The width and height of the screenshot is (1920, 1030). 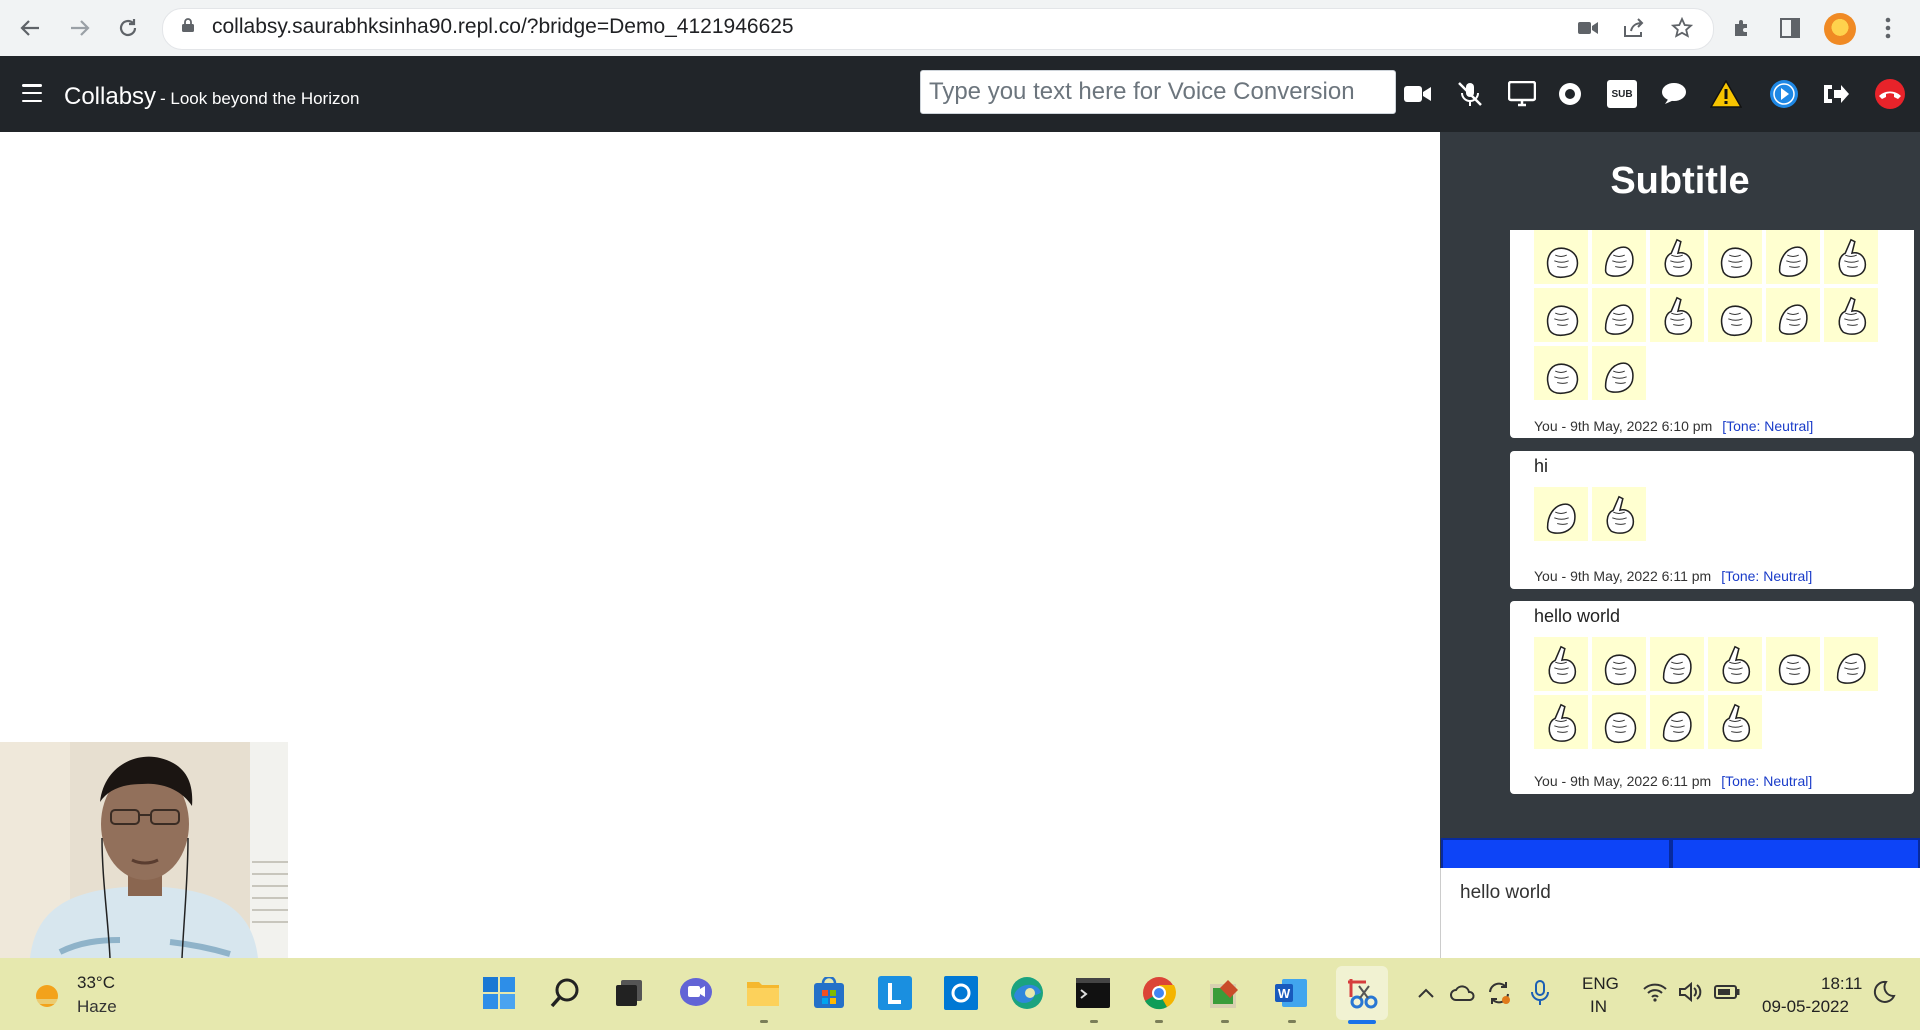 I want to click on share-icon, so click(x=1634, y=28).